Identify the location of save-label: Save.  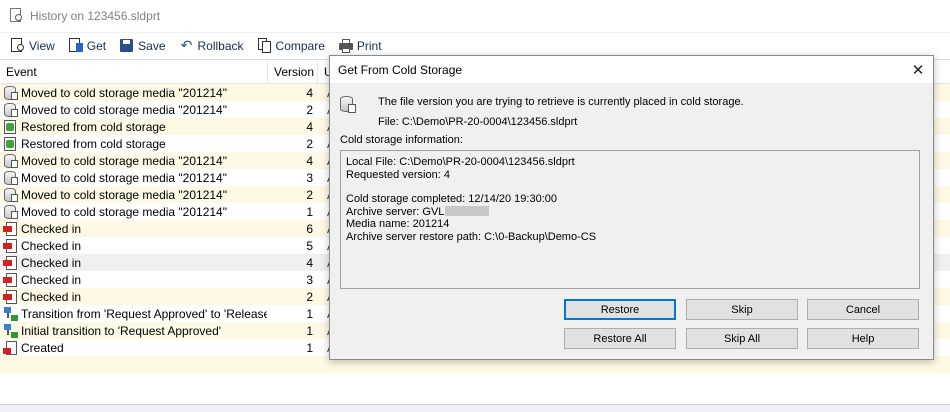
(152, 45).